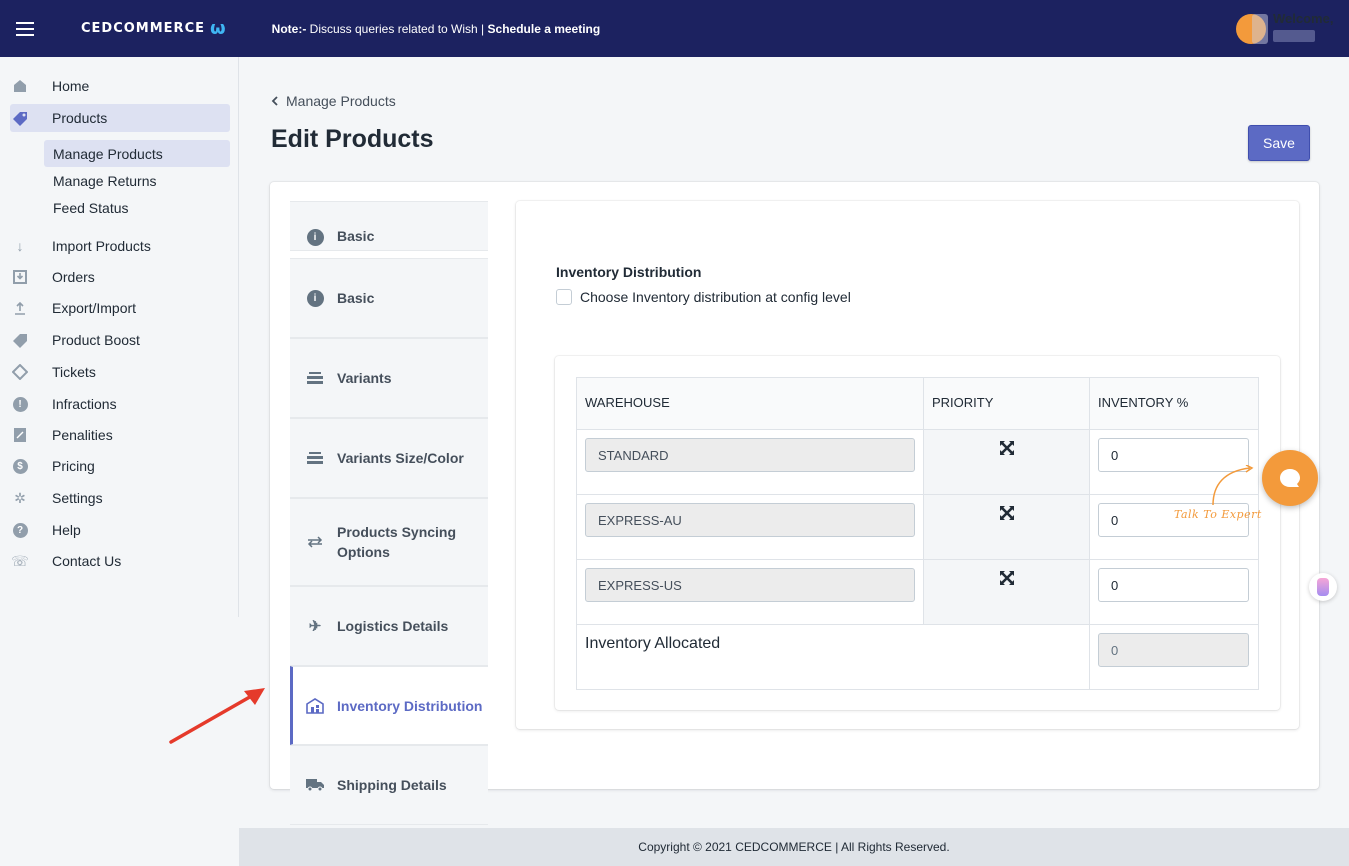 This screenshot has width=1349, height=866. Describe the element at coordinates (1006, 403) in the screenshot. I see `column-header-priority: PRIORITY` at that location.